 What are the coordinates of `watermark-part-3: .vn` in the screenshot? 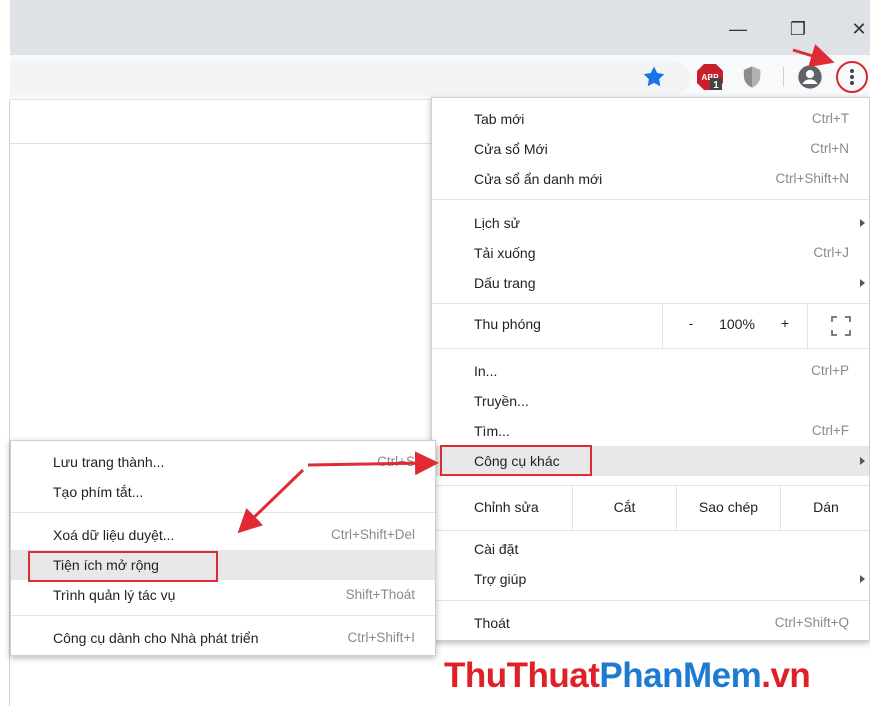 It's located at (786, 675).